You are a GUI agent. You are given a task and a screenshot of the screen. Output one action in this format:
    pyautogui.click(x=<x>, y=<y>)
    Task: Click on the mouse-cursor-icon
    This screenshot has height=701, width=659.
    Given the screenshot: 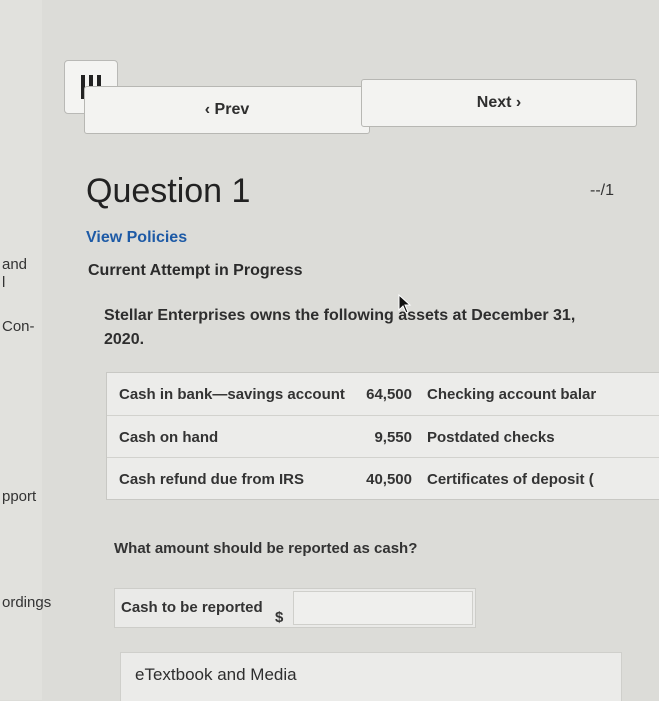 What is the action you would take?
    pyautogui.click(x=405, y=304)
    